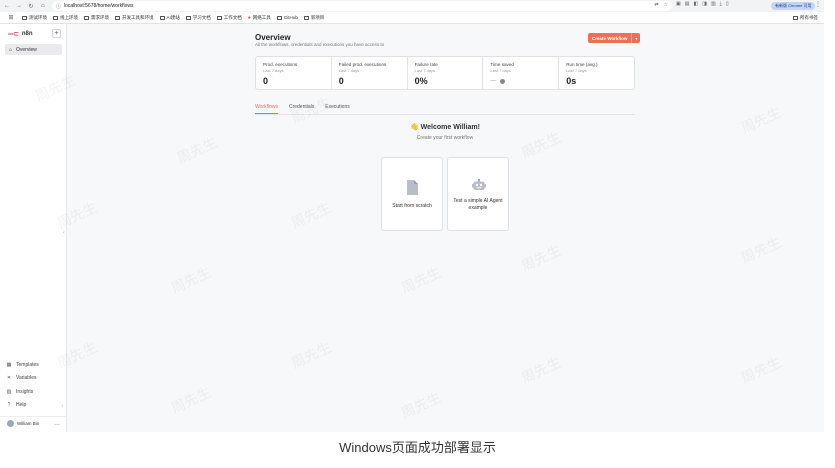 This screenshot has height=468, width=835. Describe the element at coordinates (34, 18) in the screenshot. I see `bookmark-folder: 测试环境` at that location.